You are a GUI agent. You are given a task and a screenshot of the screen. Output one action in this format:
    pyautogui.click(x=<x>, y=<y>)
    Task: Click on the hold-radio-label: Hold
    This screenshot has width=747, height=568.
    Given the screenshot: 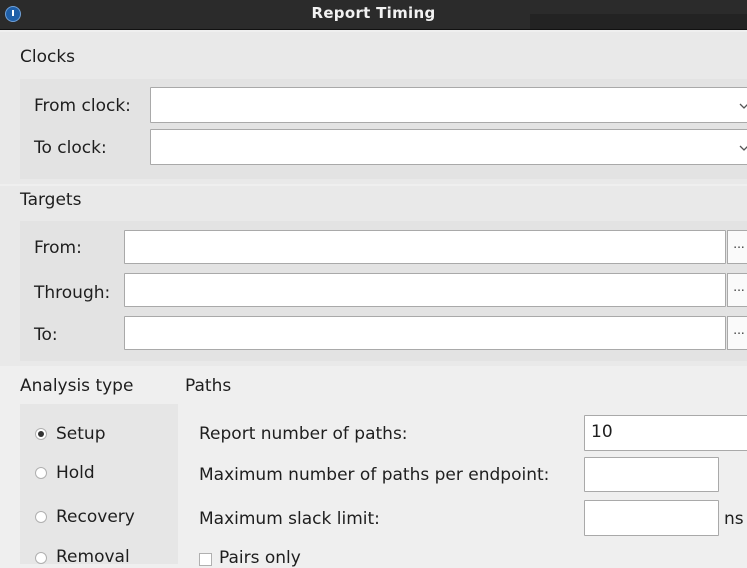 What is the action you would take?
    pyautogui.click(x=75, y=473)
    